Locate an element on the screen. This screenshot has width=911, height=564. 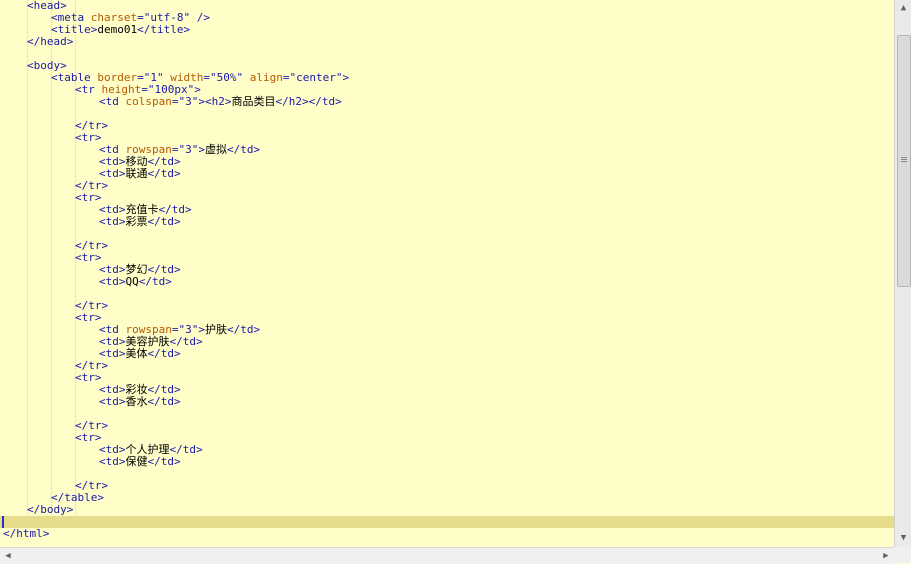
code-token: 保健 is located at coordinates (136, 461).